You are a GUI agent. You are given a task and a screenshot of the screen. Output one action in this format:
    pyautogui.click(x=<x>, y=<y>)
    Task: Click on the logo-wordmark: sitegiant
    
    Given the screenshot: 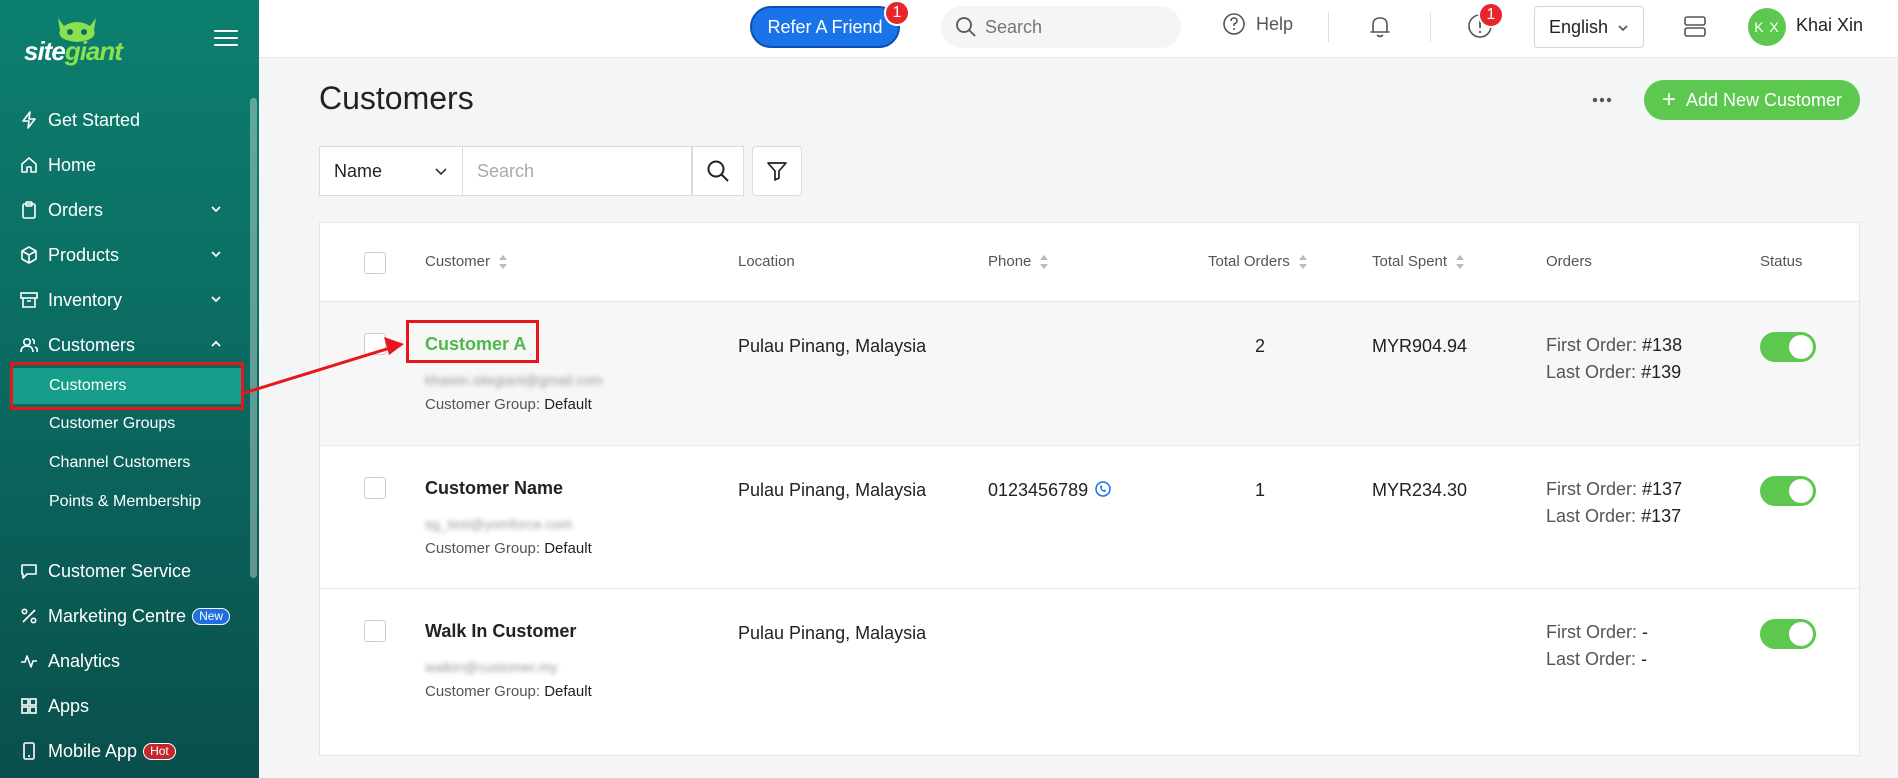 What is the action you would take?
    pyautogui.click(x=73, y=51)
    